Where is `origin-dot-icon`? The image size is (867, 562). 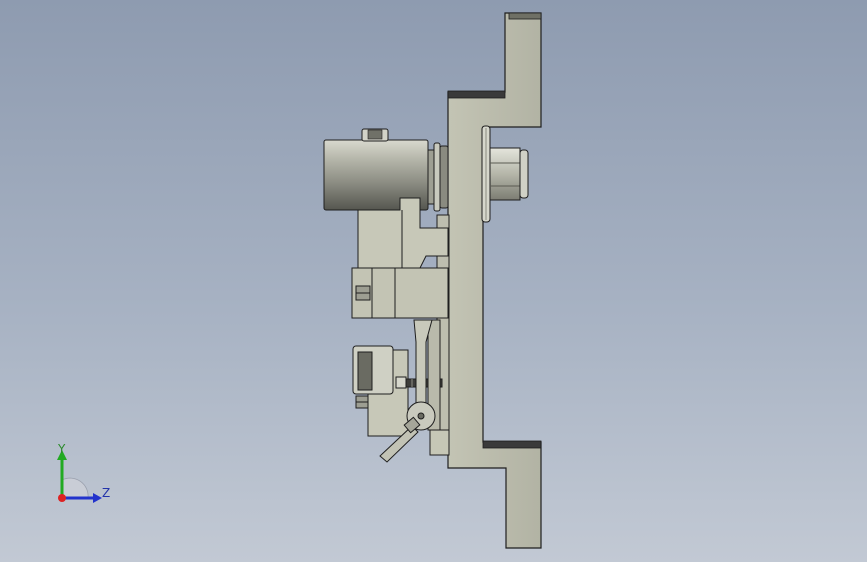
origin-dot-icon is located at coordinates (62, 498).